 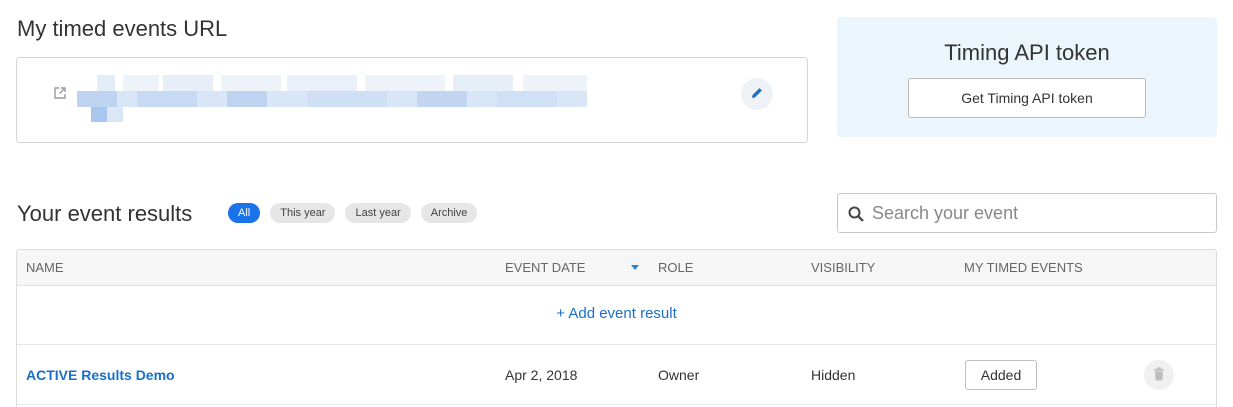 I want to click on trash-icon, so click(x=1159, y=375).